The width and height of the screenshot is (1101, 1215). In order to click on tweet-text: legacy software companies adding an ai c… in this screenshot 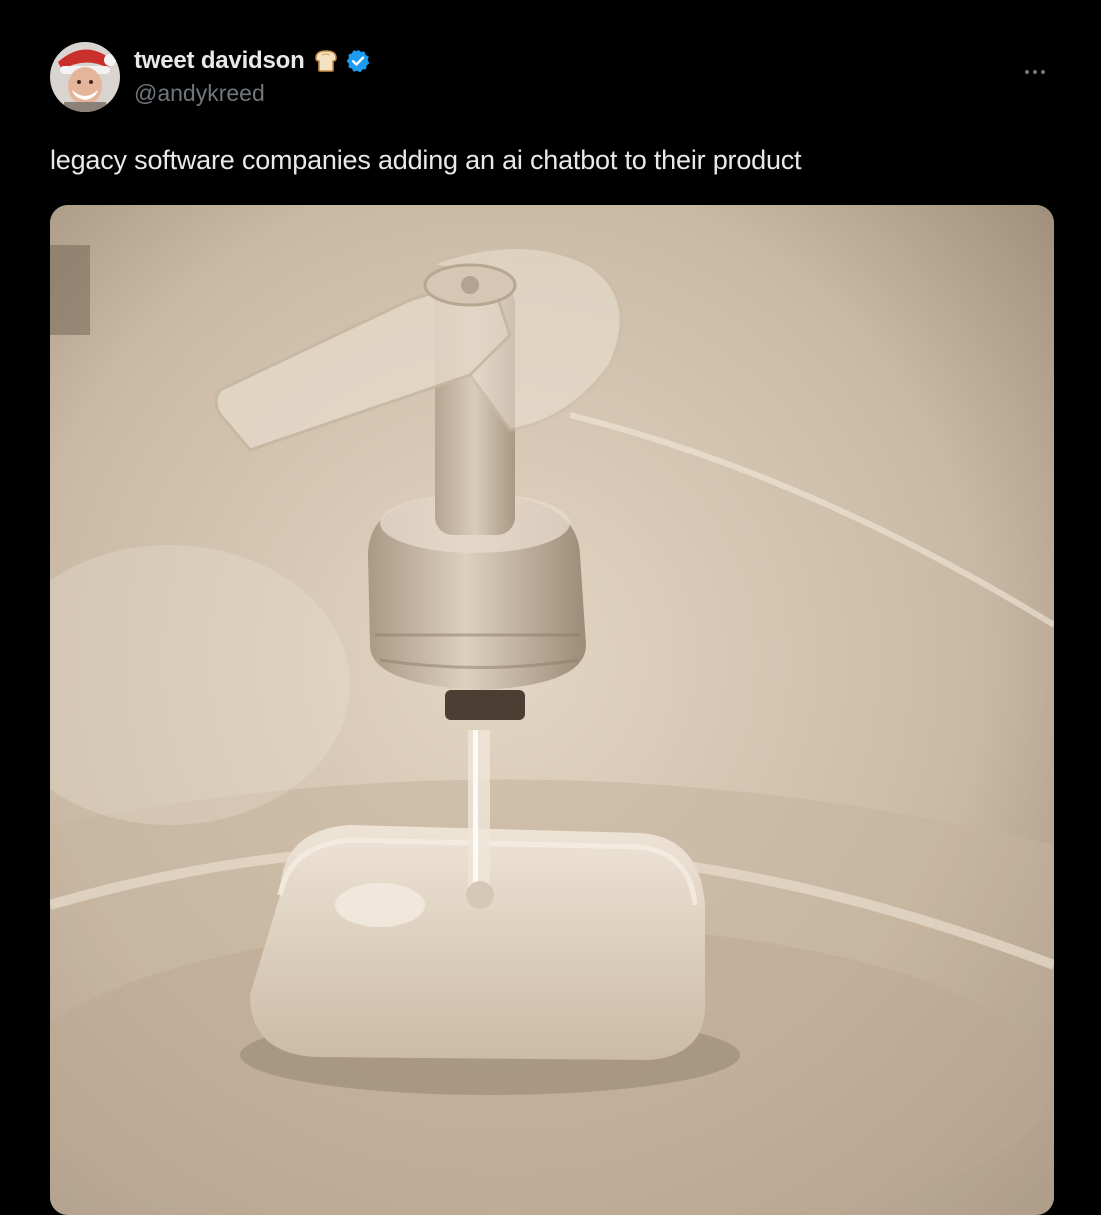, I will do `click(426, 160)`.